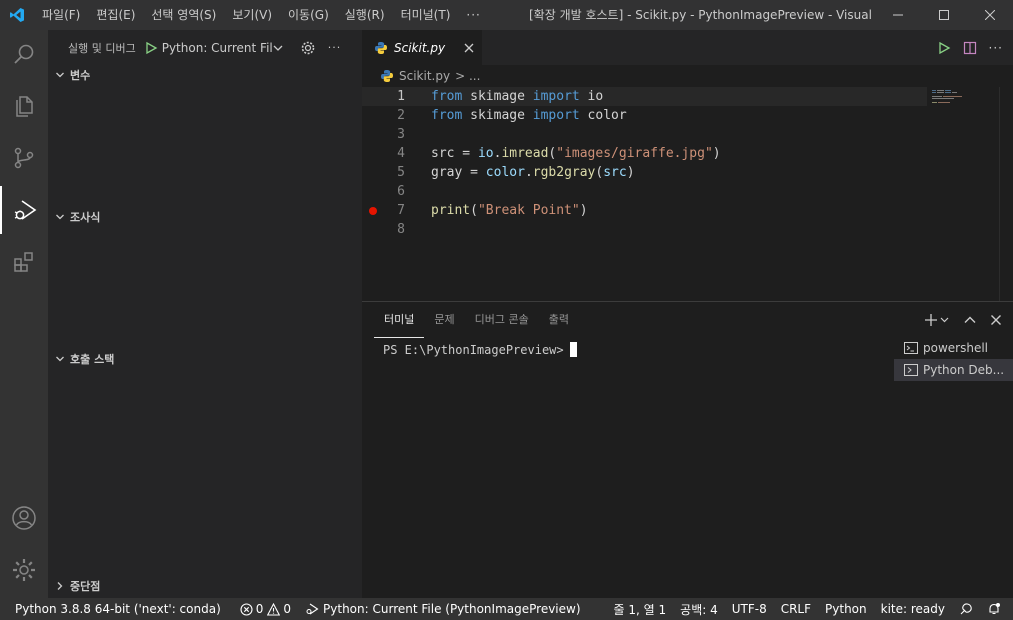 The height and width of the screenshot is (620, 1013). I want to click on minimize-button, so click(898, 15).